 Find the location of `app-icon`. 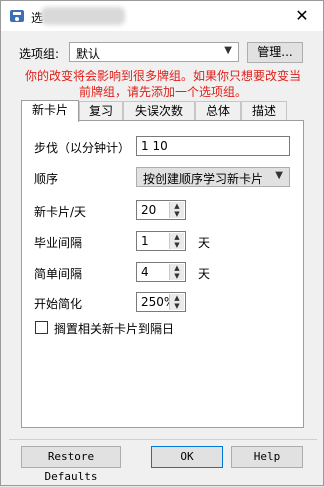

app-icon is located at coordinates (17, 16).